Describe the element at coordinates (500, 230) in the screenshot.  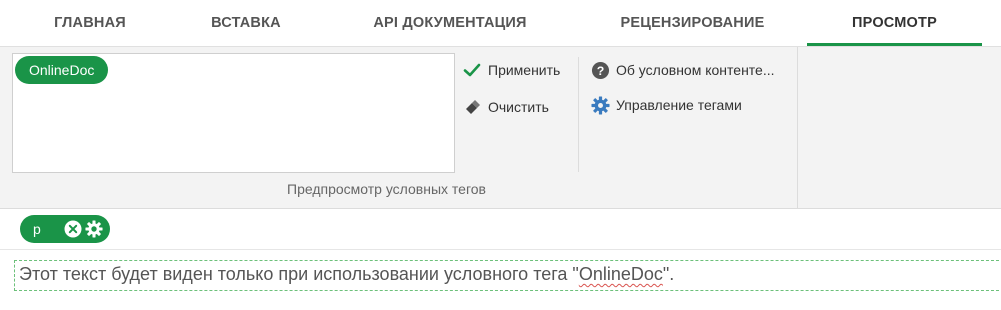
I see `tag-strip: p` at that location.